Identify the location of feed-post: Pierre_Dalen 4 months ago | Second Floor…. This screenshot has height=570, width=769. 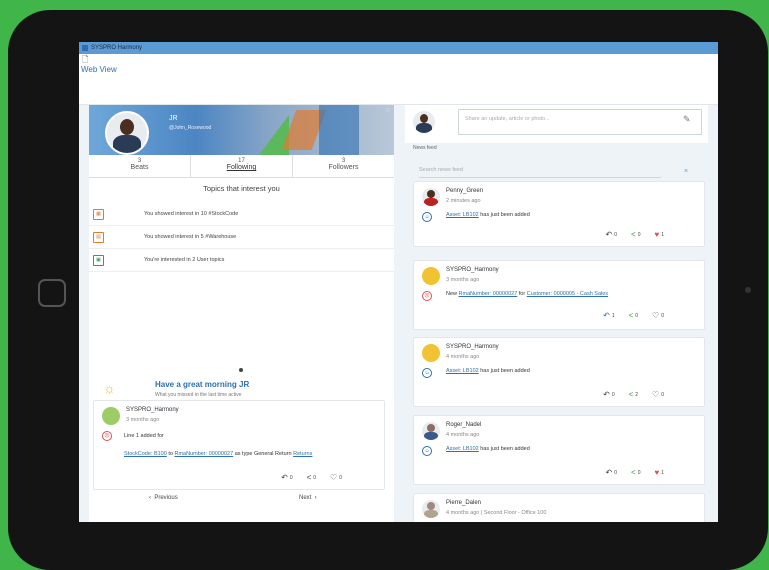
(559, 507).